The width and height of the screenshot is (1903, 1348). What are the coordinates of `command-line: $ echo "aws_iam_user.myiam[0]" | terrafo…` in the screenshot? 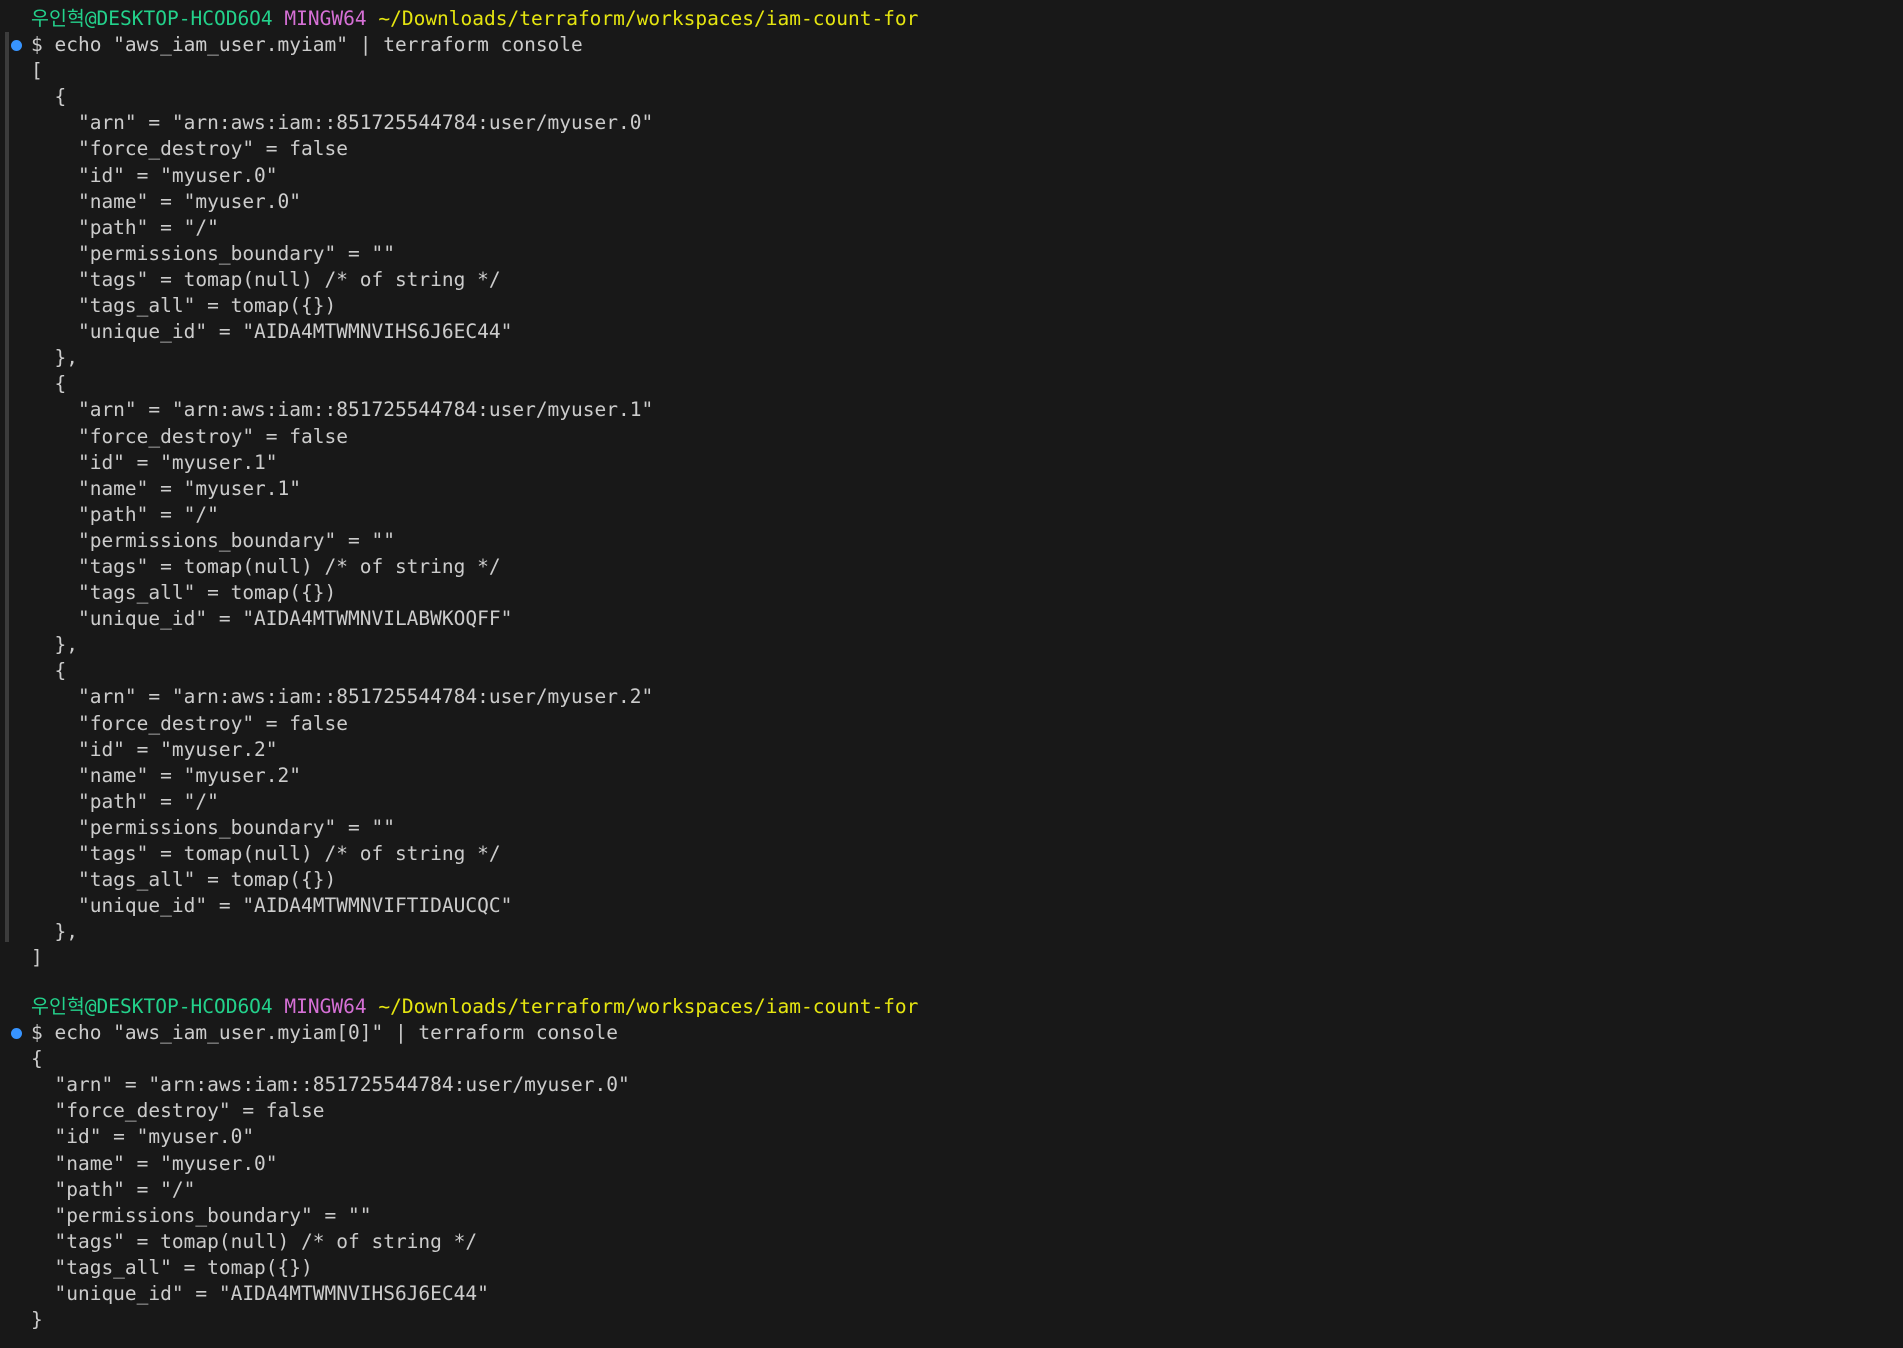 It's located at (459, 1033).